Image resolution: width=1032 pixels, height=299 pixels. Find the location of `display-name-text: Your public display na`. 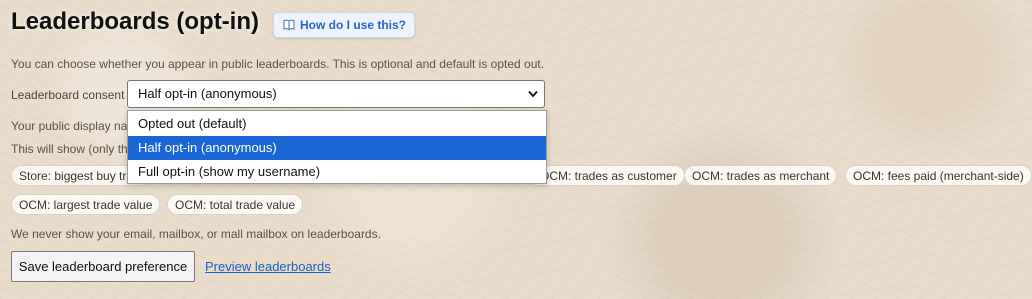

display-name-text: Your public display na is located at coordinates (69, 126).